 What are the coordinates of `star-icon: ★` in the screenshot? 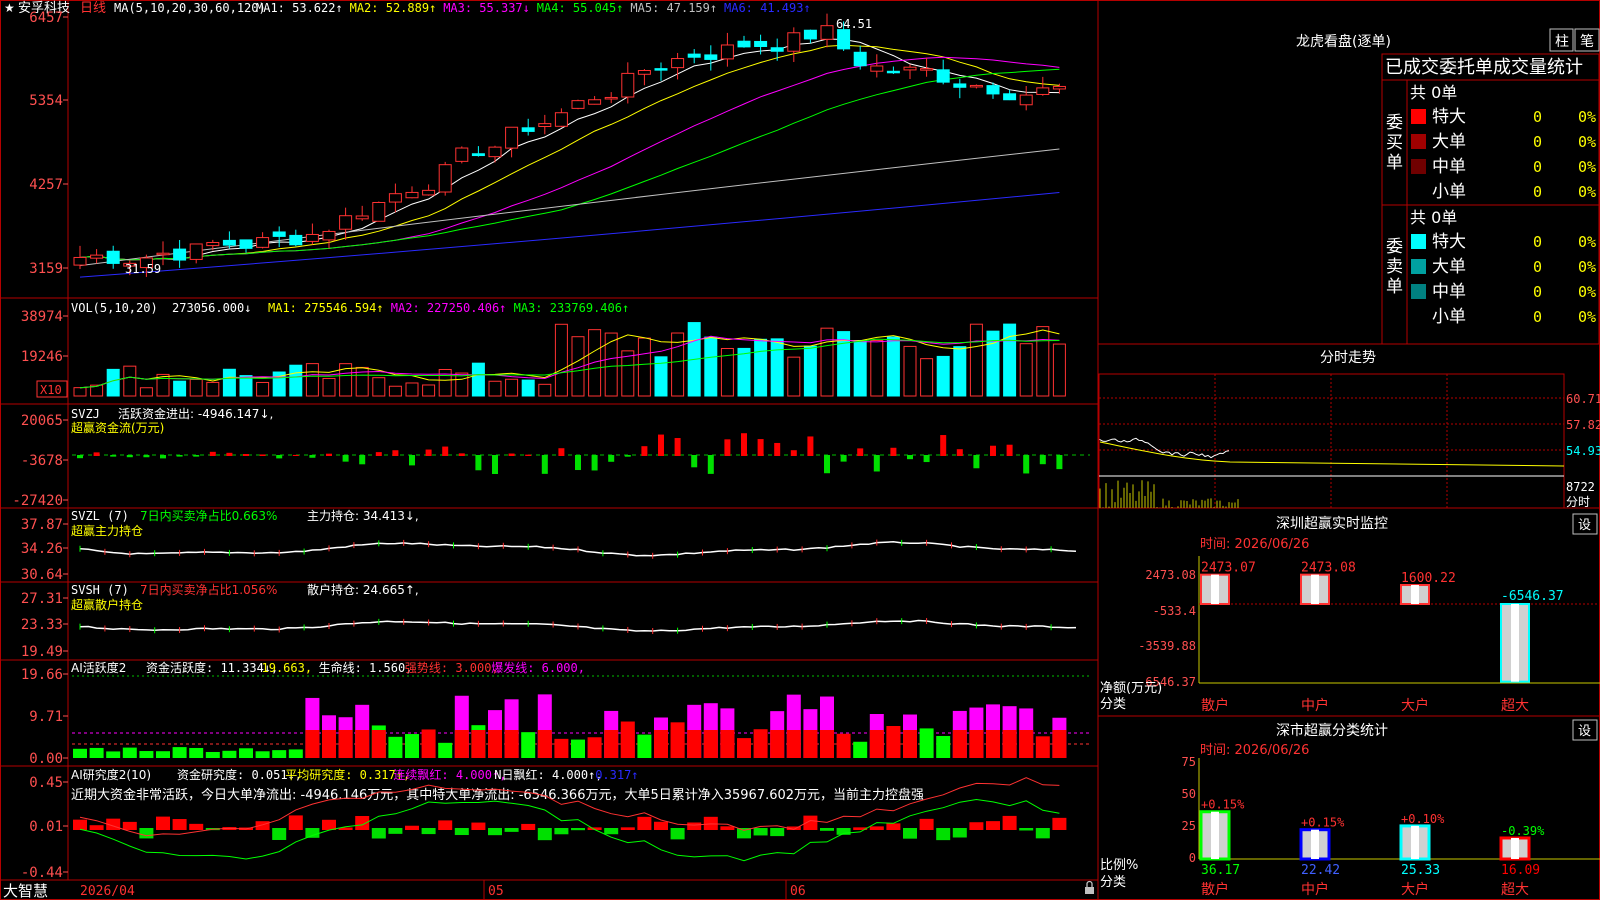 It's located at (9, 8).